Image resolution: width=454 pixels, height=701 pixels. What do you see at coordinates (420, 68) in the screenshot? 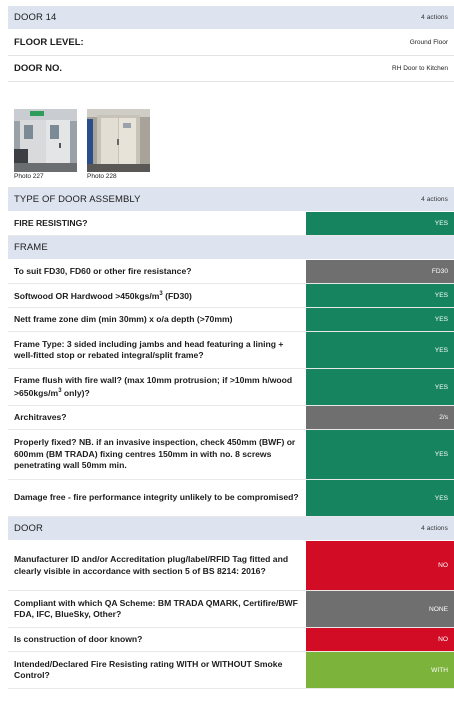
I see `door-no-value: RH Door to Kitchen` at bounding box center [420, 68].